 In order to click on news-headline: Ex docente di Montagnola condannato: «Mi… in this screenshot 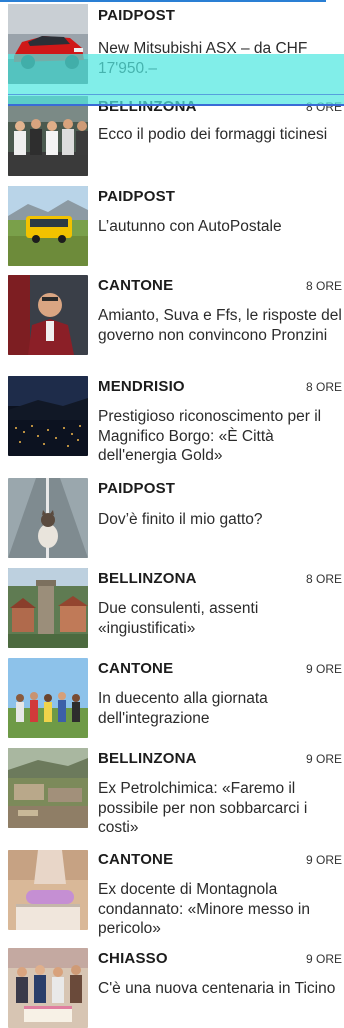, I will do `click(220, 909)`.